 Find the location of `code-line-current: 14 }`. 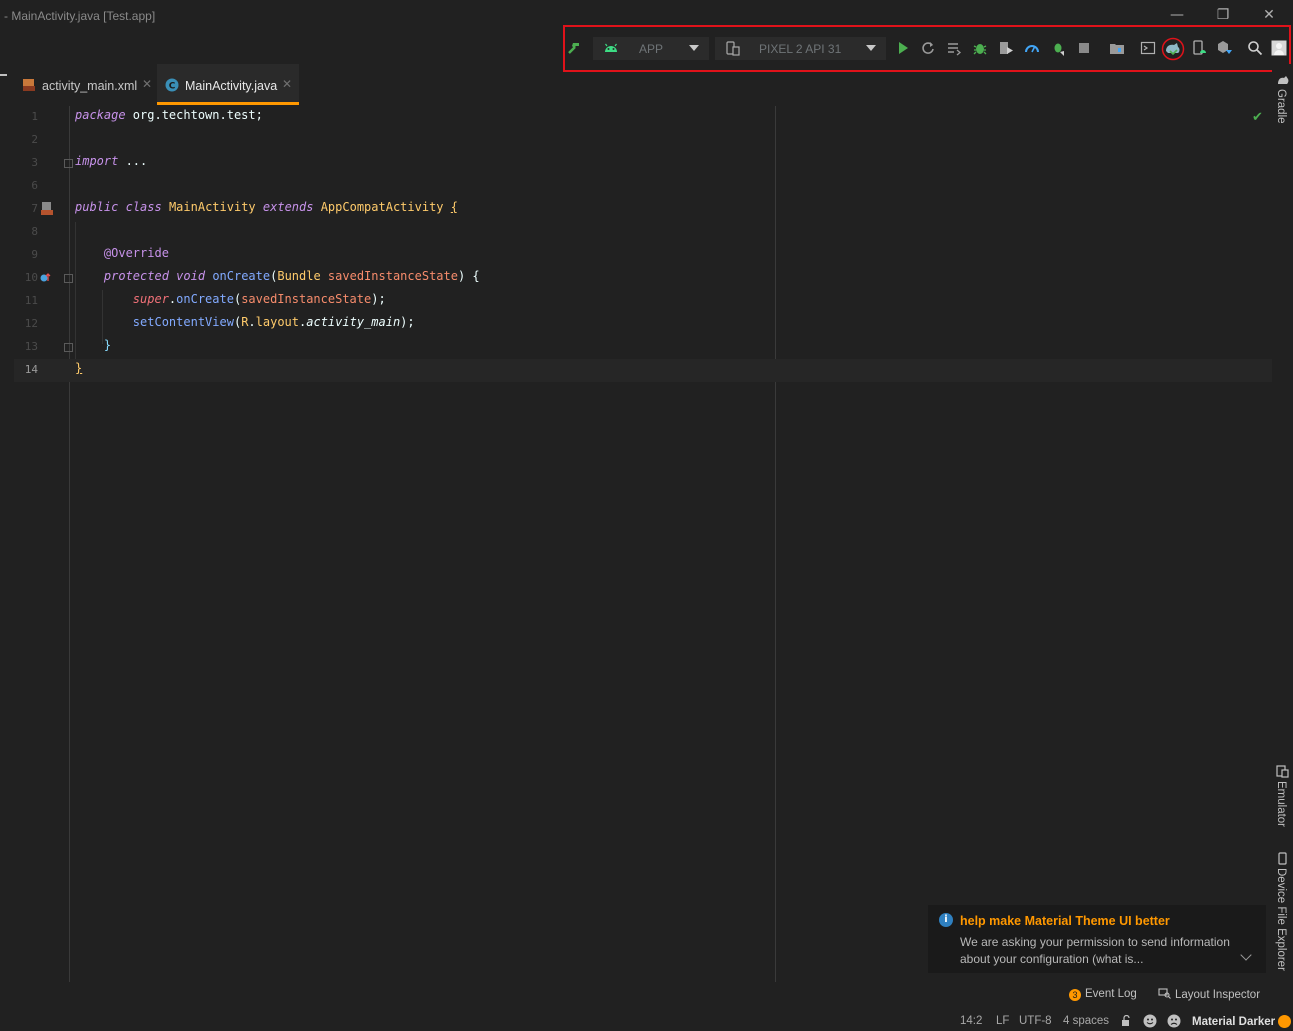

code-line-current: 14 } is located at coordinates (643, 370).